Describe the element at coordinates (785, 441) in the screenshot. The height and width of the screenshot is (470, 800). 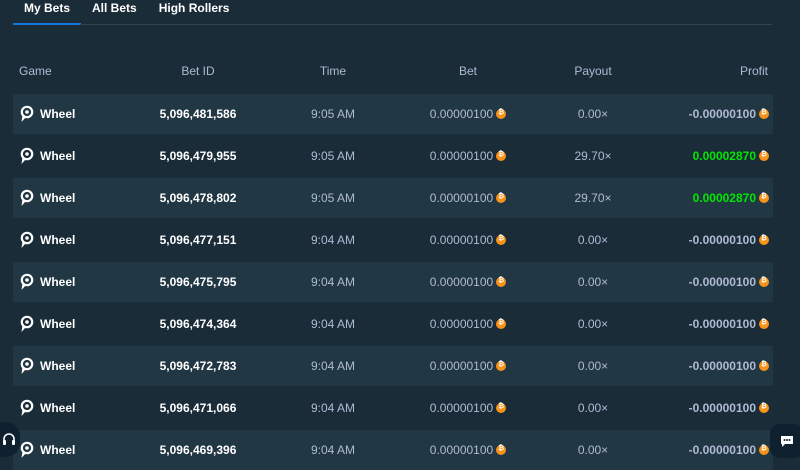
I see `chat-button` at that location.